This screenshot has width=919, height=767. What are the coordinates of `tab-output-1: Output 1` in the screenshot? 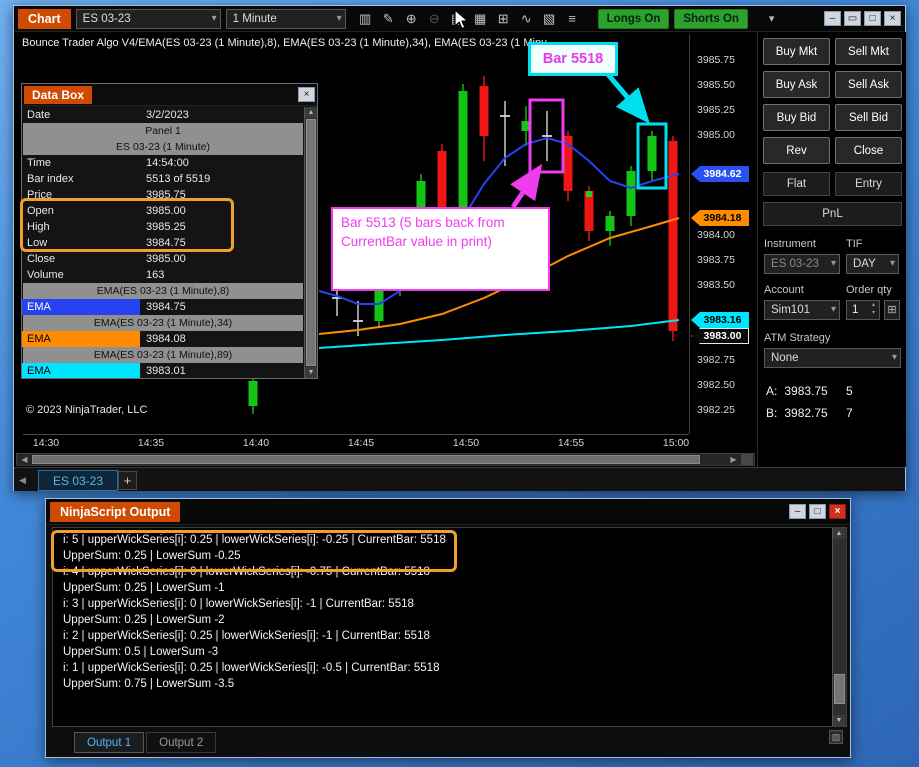 It's located at (109, 742).